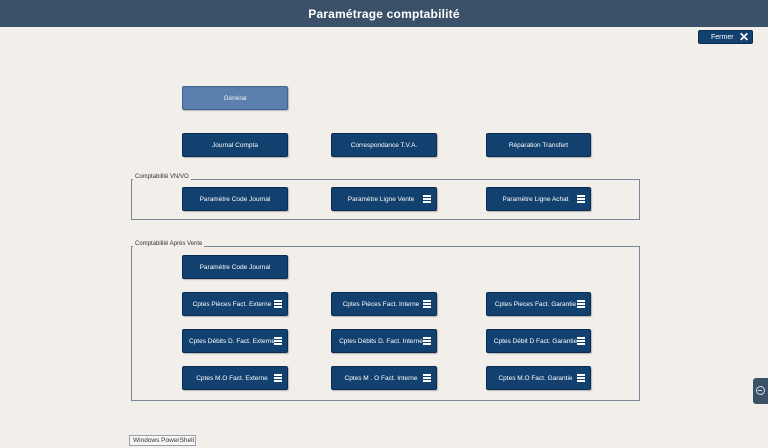 This screenshot has height=448, width=768. What do you see at coordinates (381, 199) in the screenshot?
I see `ligne-vente-label: Paramètre Ligne Vente` at bounding box center [381, 199].